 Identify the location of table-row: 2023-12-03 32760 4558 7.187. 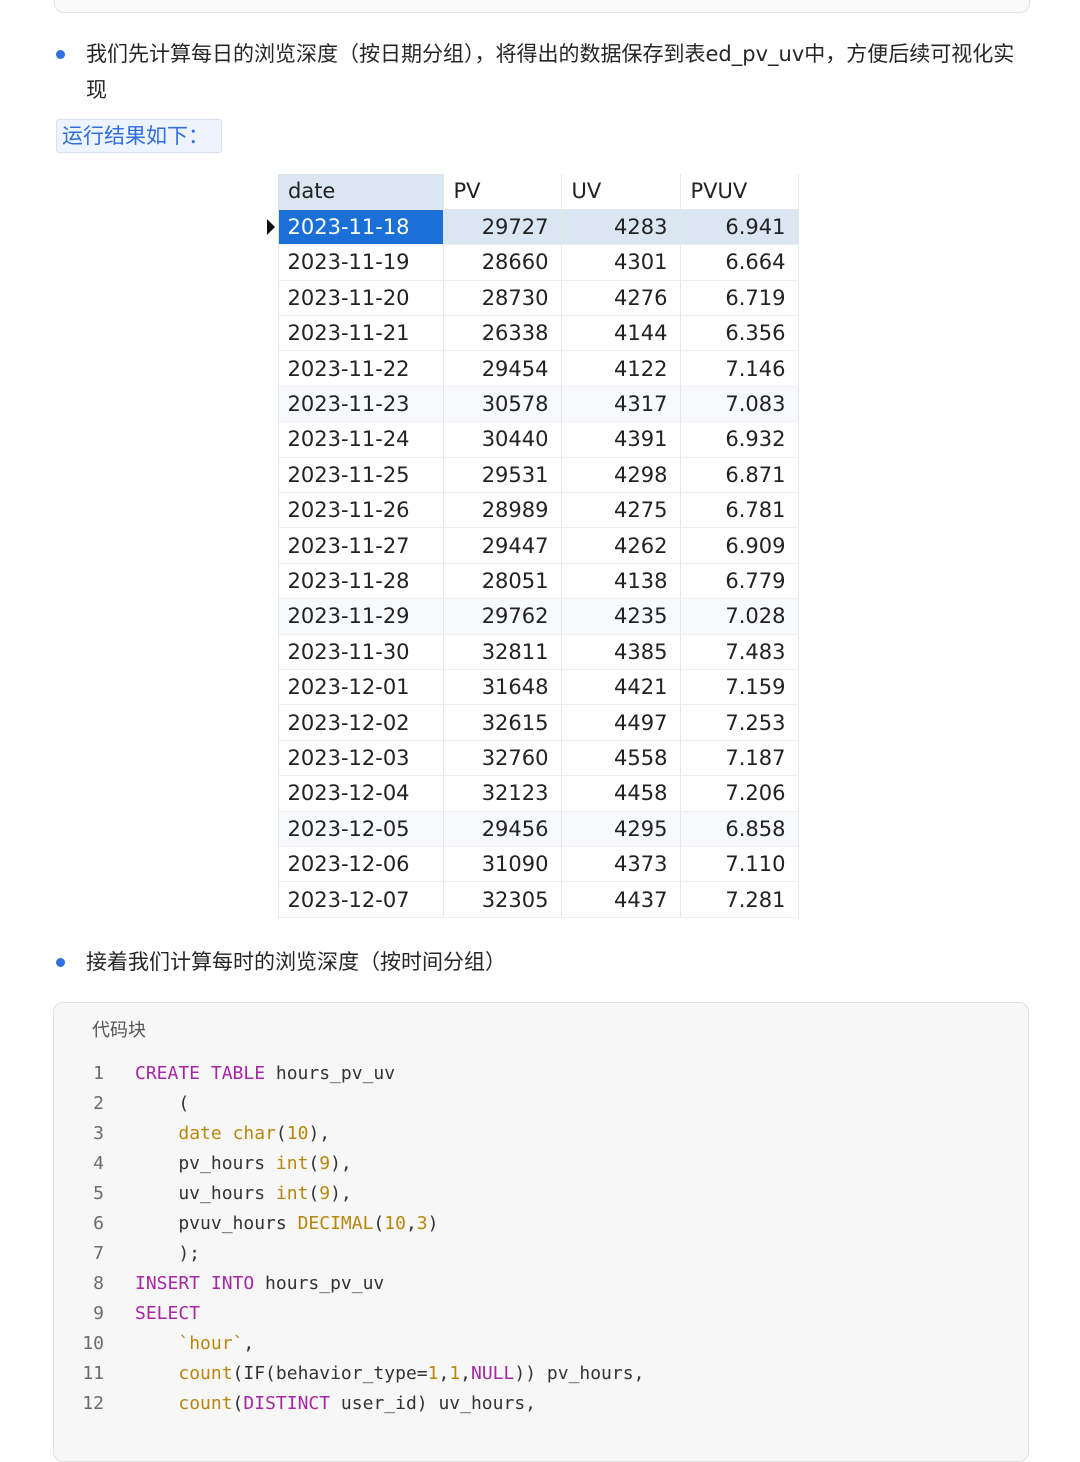
(530, 758).